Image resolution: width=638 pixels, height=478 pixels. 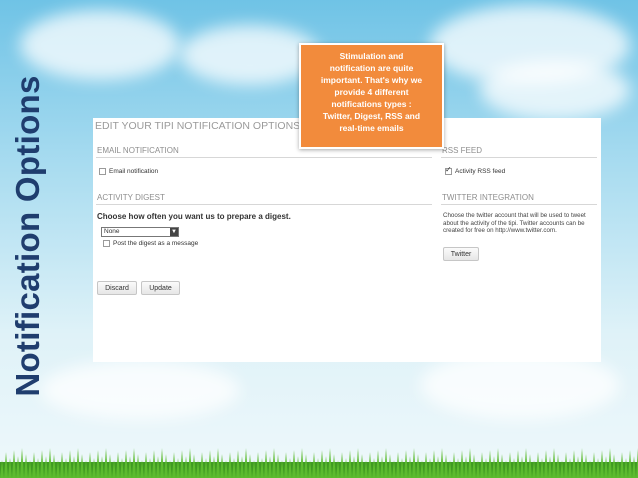 What do you see at coordinates (371, 68) in the screenshot?
I see `callout-line: notification are quite` at bounding box center [371, 68].